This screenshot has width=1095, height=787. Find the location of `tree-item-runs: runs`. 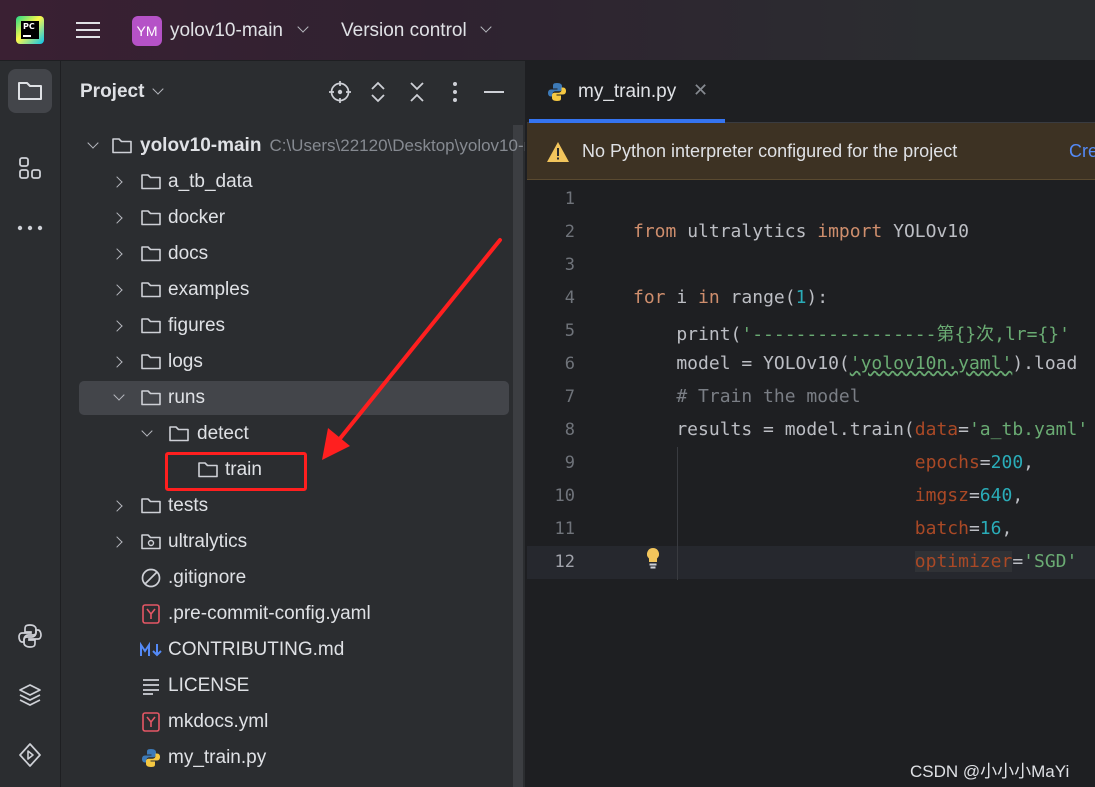

tree-item-runs: runs is located at coordinates (294, 398).